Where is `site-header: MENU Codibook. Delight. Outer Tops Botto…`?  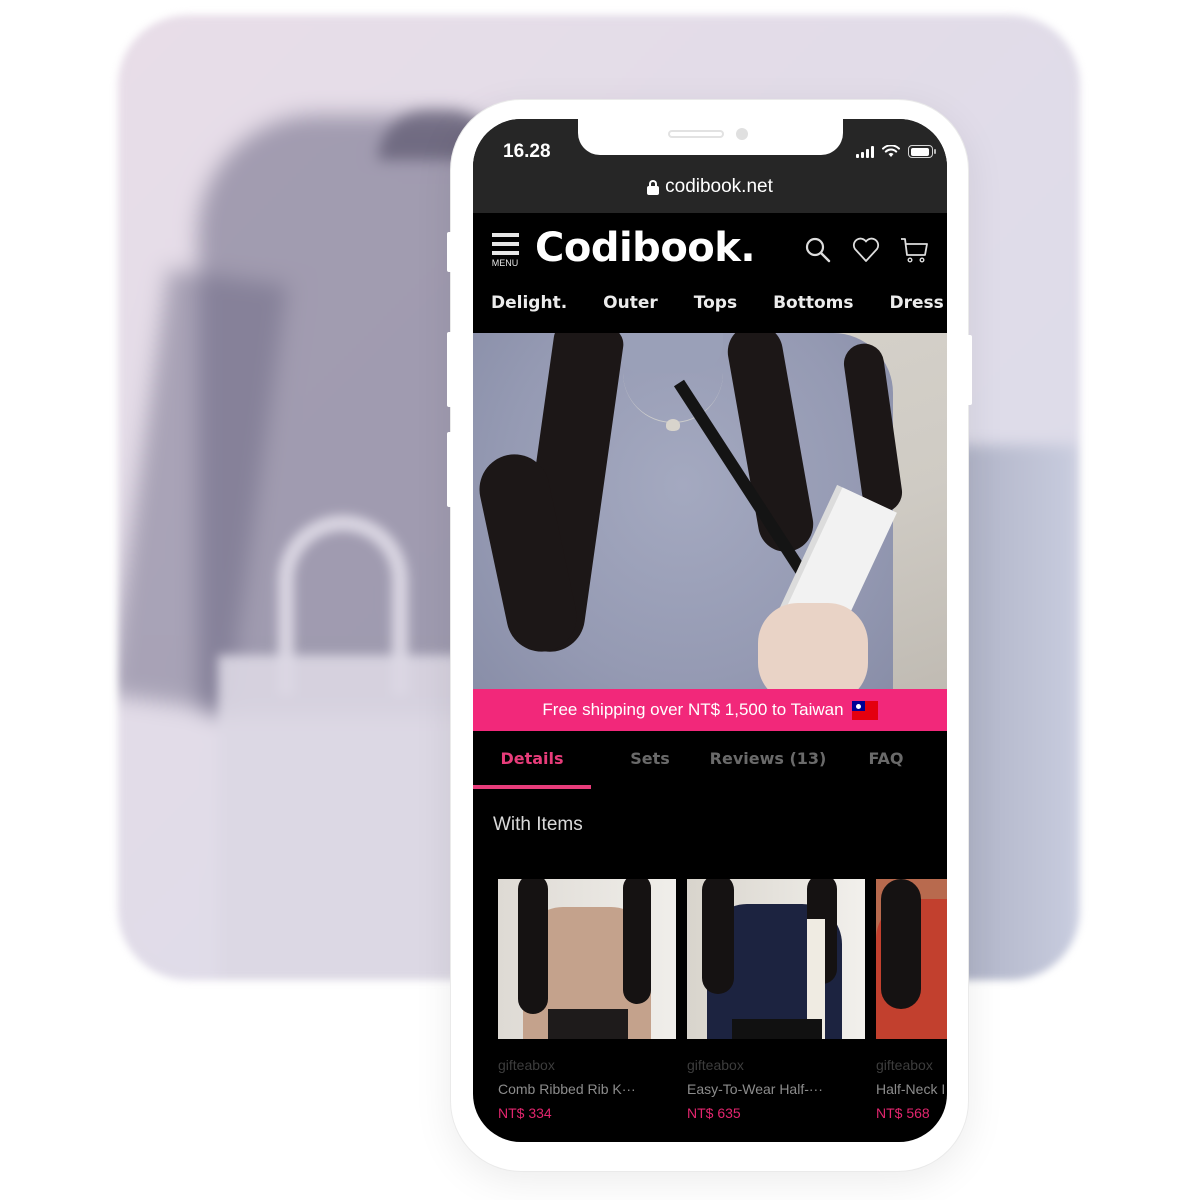 site-header: MENU Codibook. Delight. Outer Tops Botto… is located at coordinates (710, 273).